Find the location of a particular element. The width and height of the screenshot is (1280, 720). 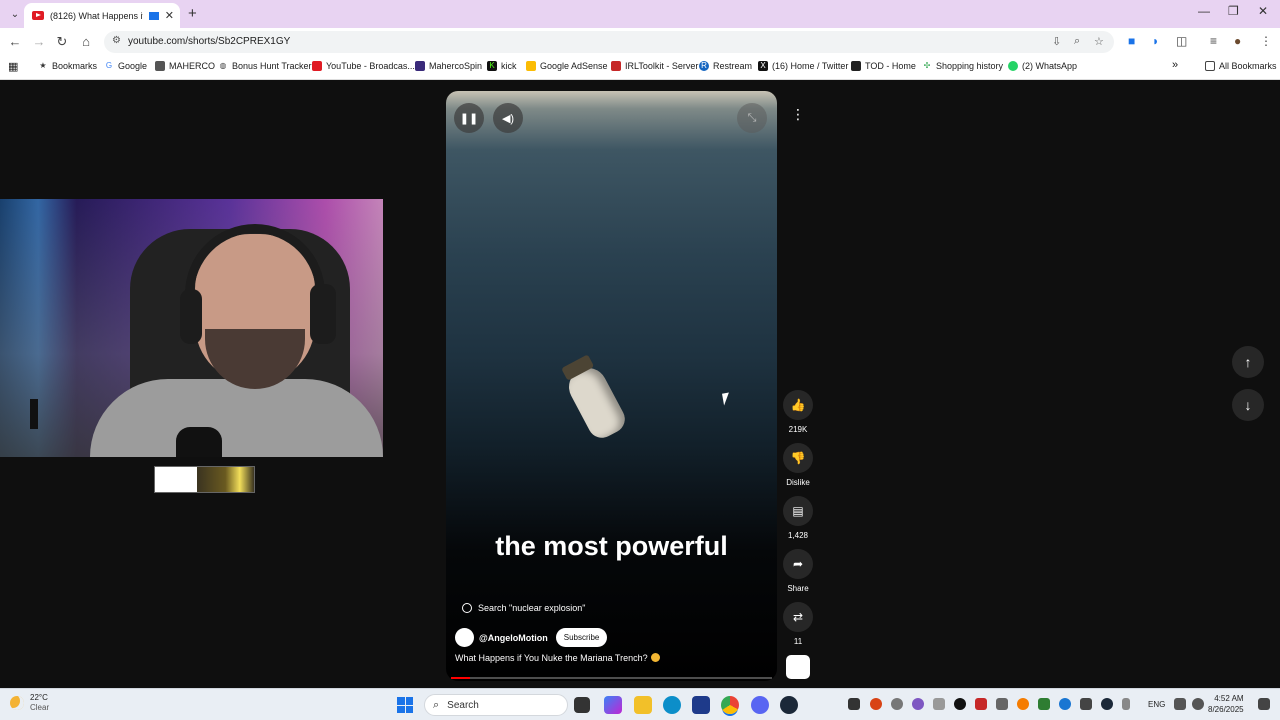

bookmark-mahercospin: MahercoSpin is located at coordinates (448, 66).